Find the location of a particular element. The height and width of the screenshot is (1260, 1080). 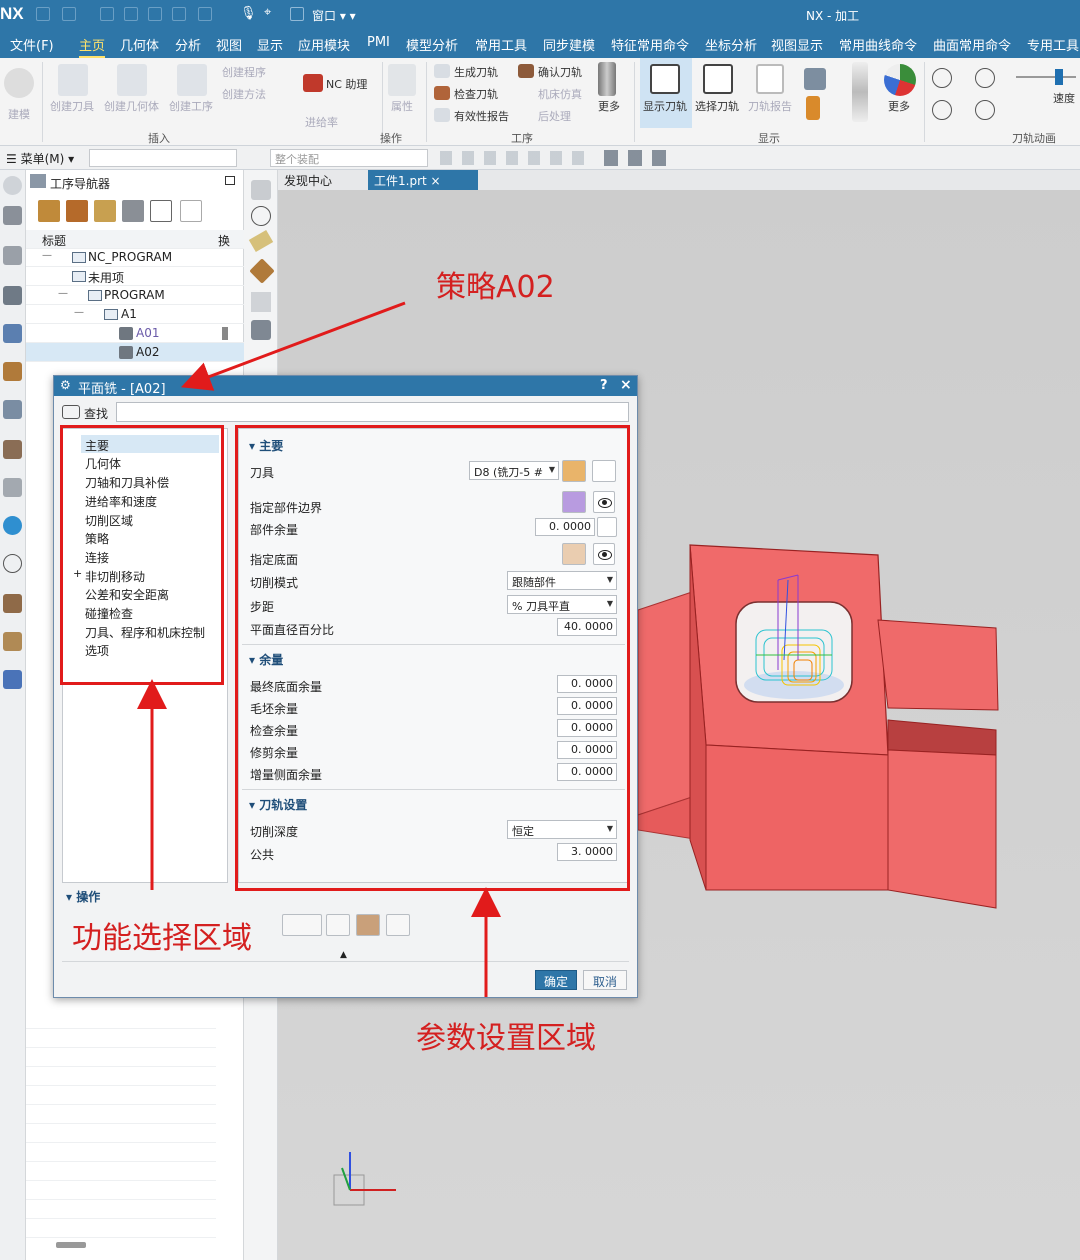

func-area-annotation: 功能选择区域 is located at coordinates (162, 938).